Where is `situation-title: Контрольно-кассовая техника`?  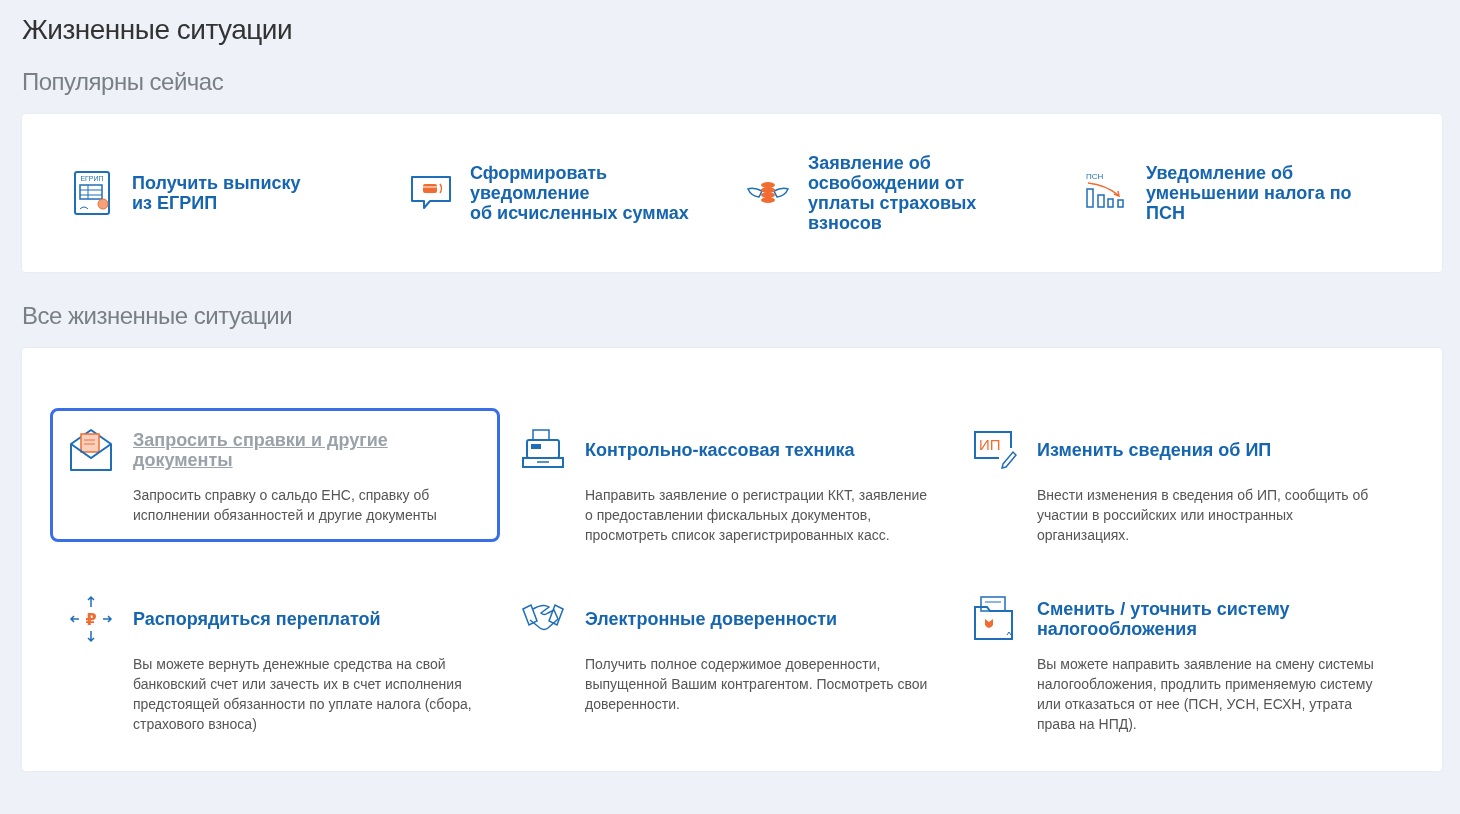 situation-title: Контрольно-кассовая техника is located at coordinates (720, 450).